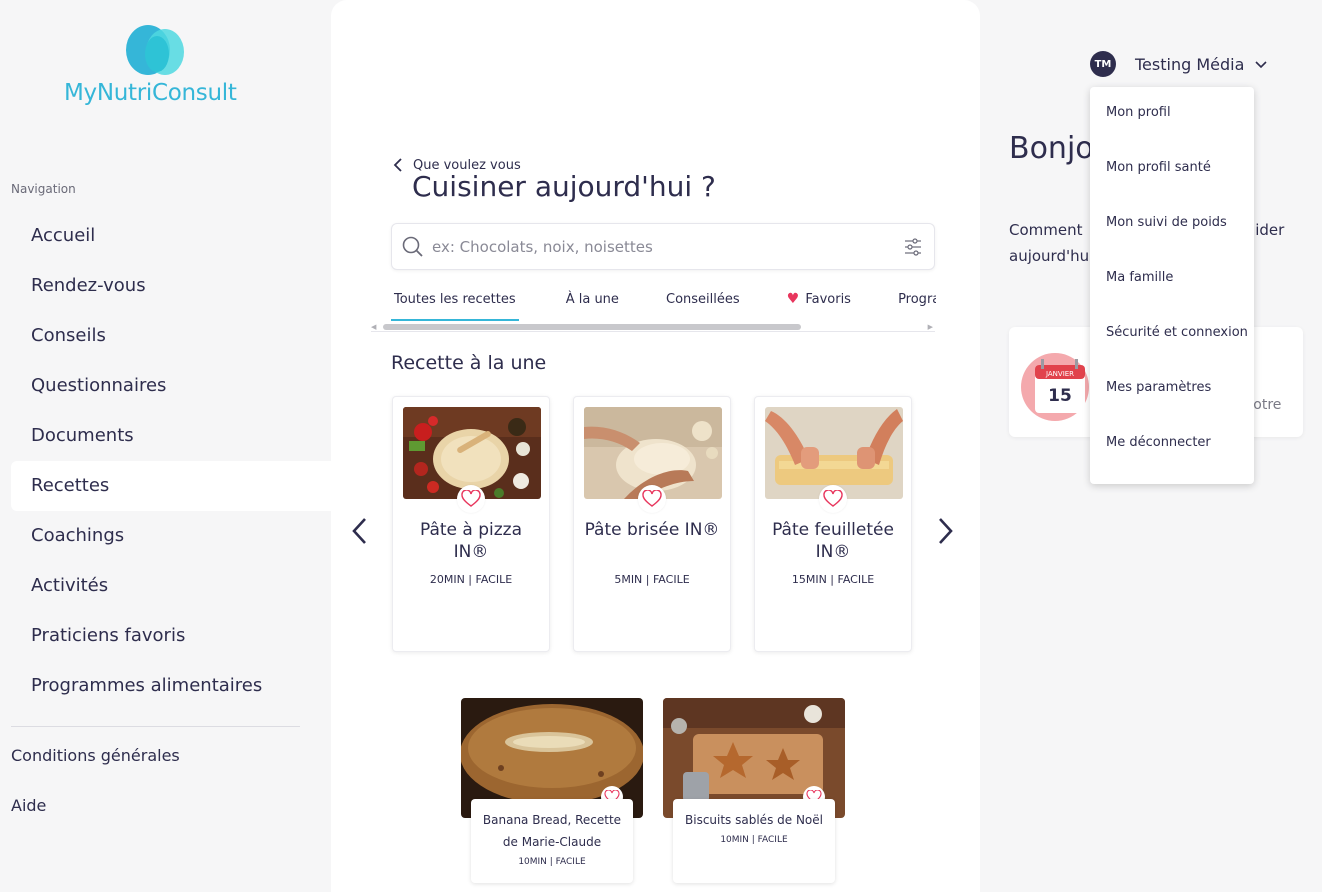  What do you see at coordinates (171, 286) in the screenshot?
I see `sidebar-item-rendez-vous: Rendez-vous` at bounding box center [171, 286].